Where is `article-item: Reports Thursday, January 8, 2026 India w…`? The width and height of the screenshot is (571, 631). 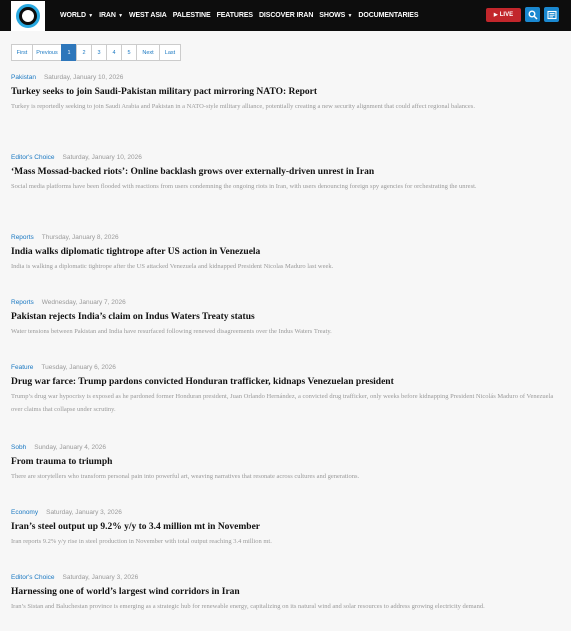
article-item: Reports Thursday, January 8, 2026 India w… is located at coordinates (286, 253).